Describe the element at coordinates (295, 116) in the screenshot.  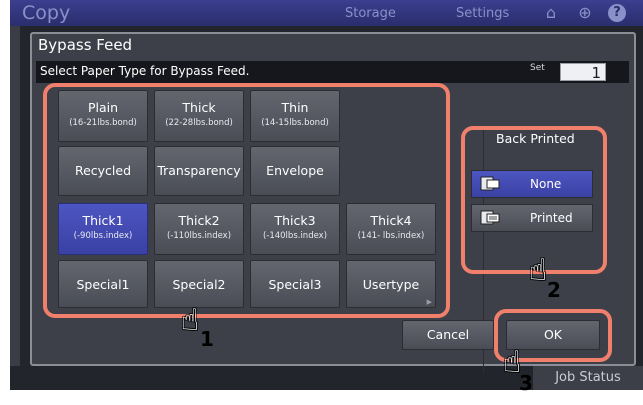
I see `paper-thin-button: Thin (14-15lbs.bond)` at that location.